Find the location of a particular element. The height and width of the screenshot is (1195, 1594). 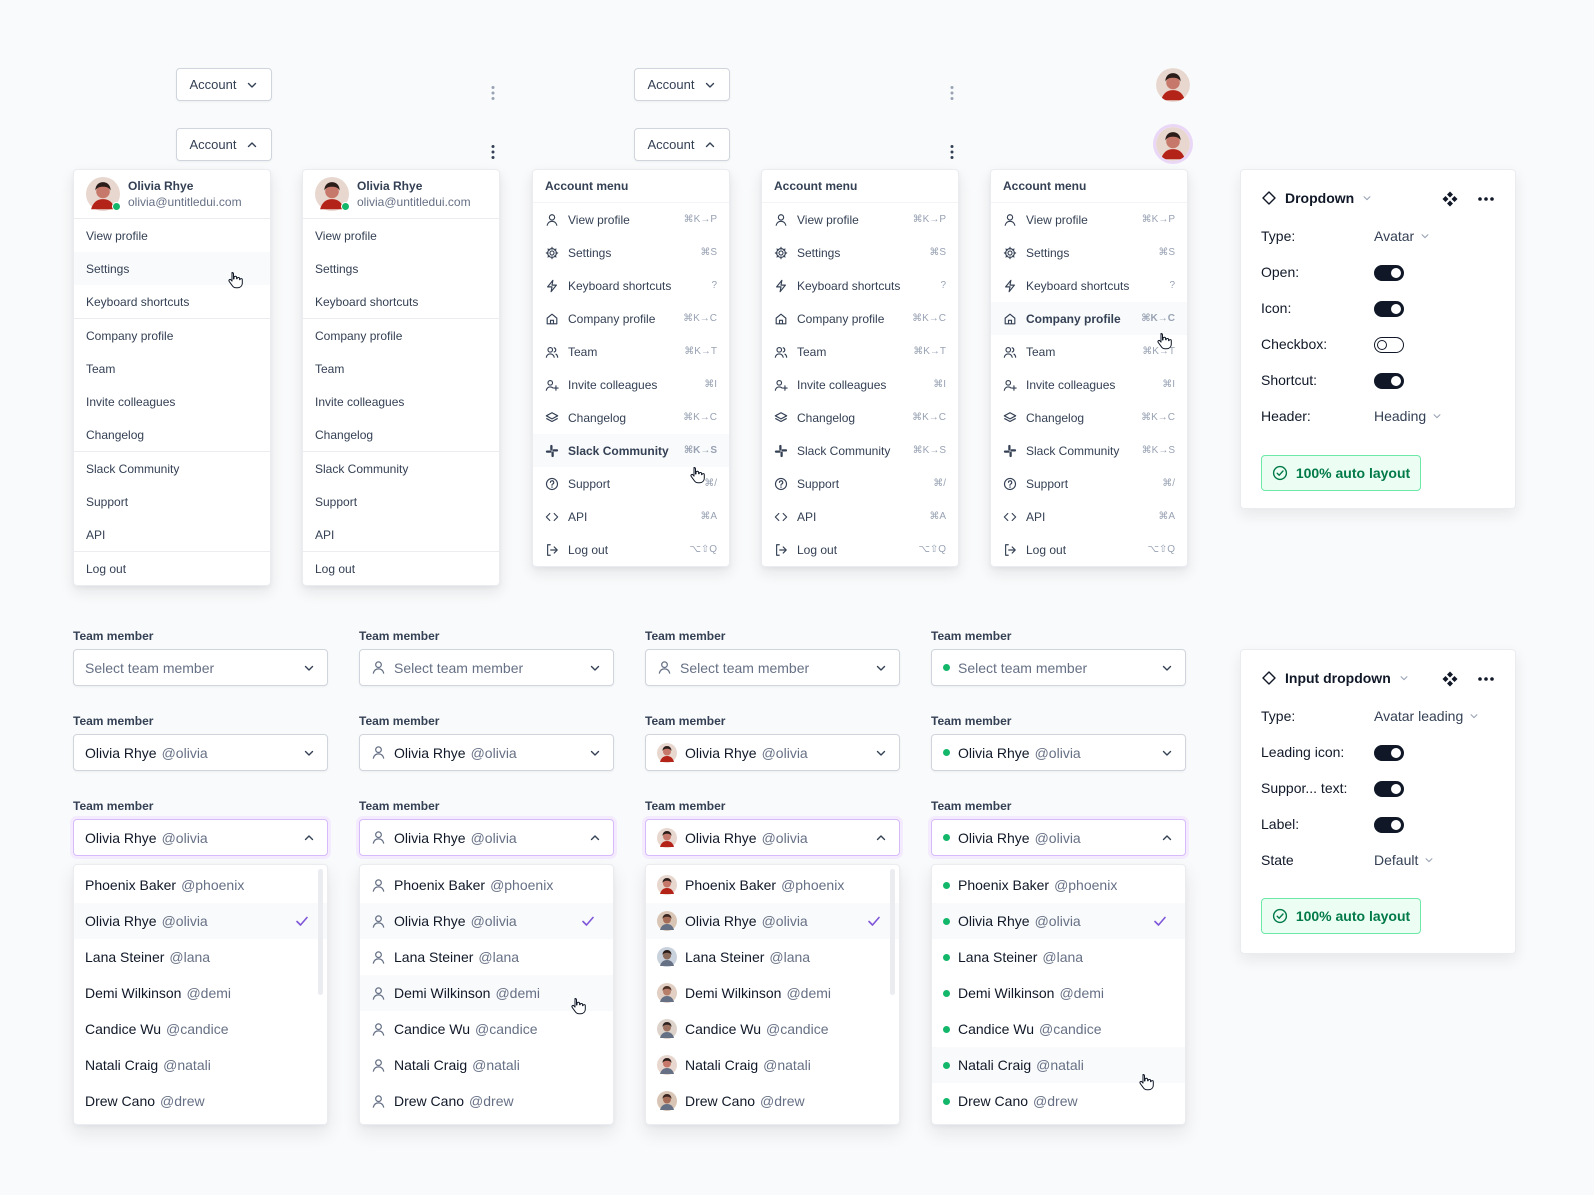

menu-item: Slack Community is located at coordinates (401, 468).